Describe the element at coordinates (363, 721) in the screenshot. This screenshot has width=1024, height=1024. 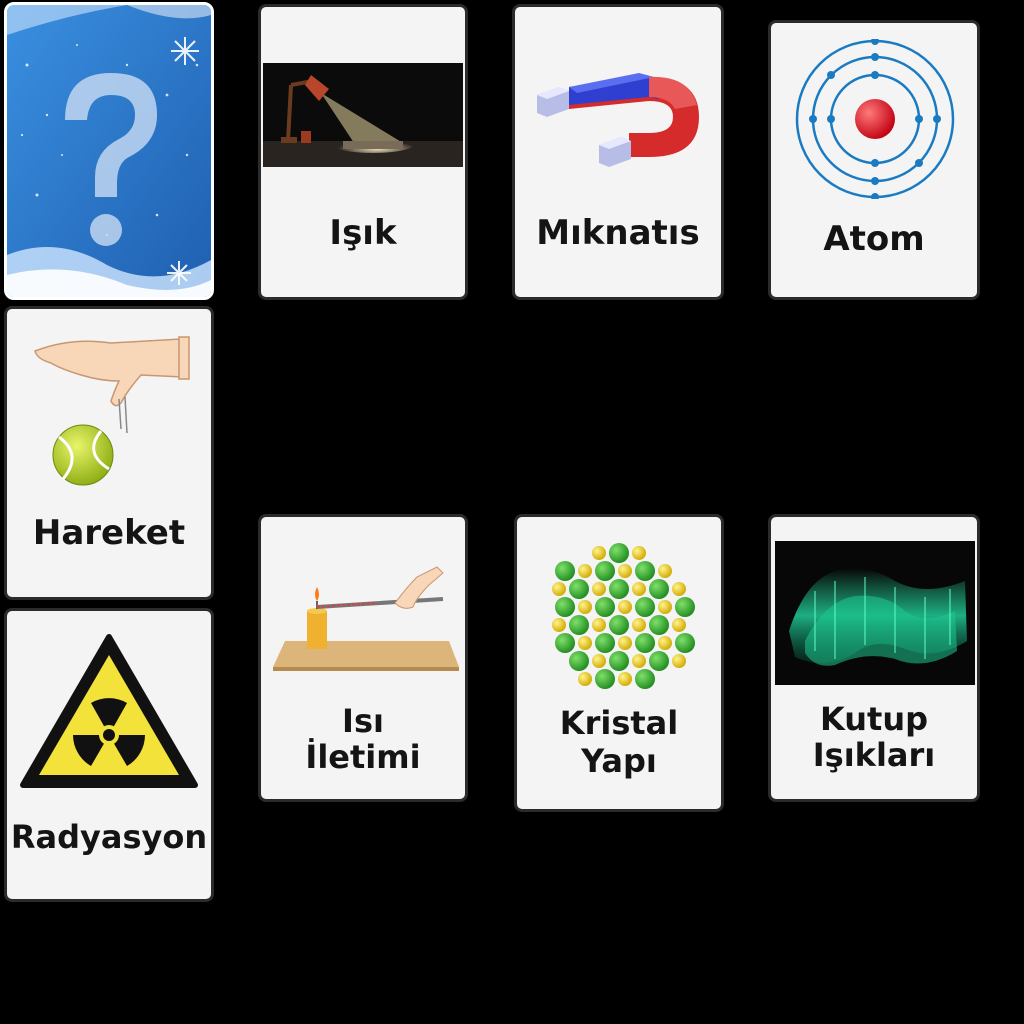
I see `card-label-line-1: Isı` at that location.